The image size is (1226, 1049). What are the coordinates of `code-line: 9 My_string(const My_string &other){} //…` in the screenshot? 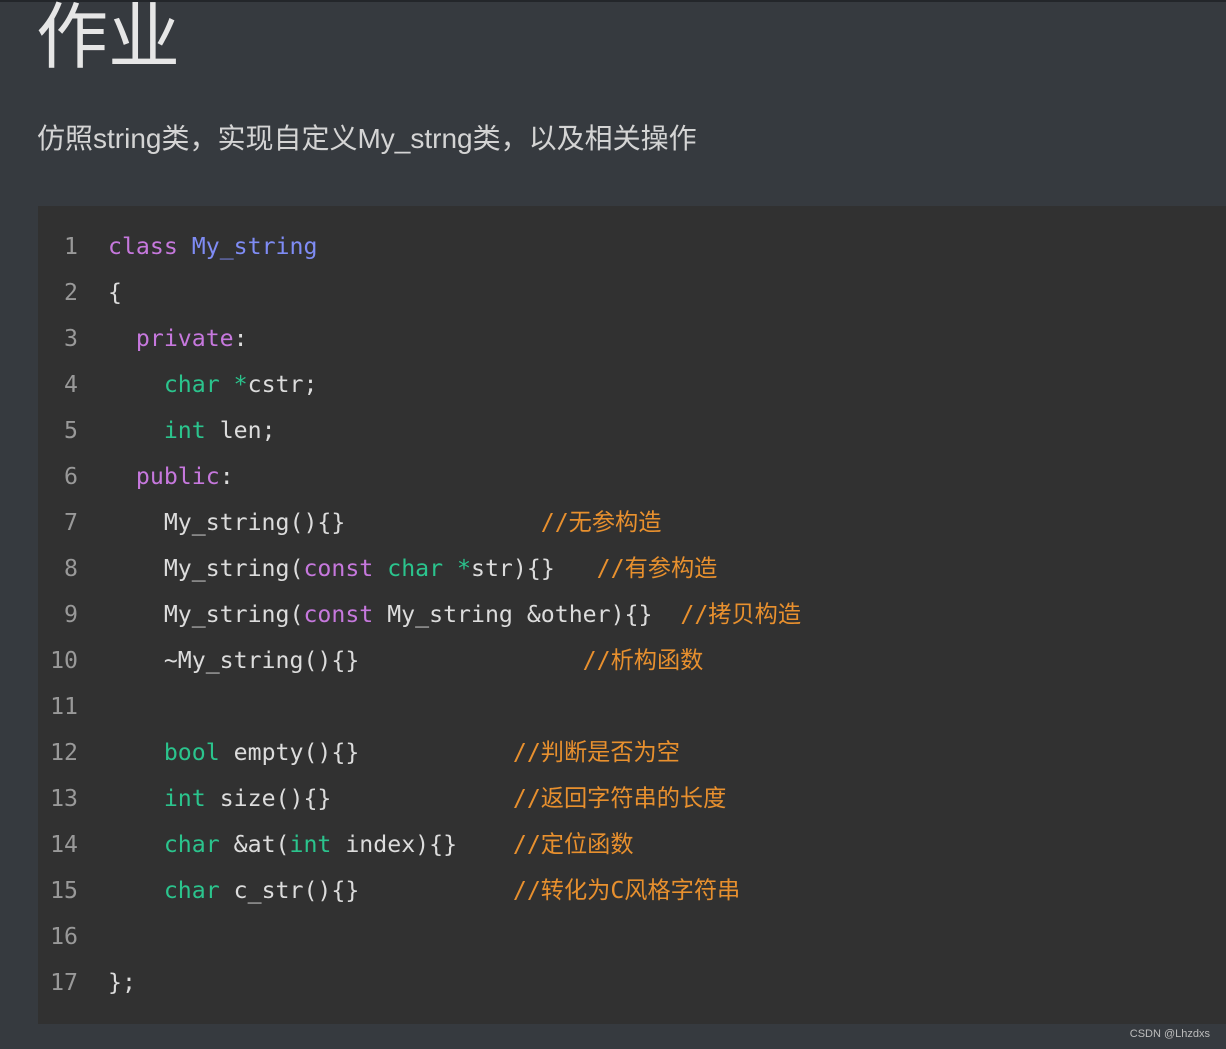 It's located at (632, 615).